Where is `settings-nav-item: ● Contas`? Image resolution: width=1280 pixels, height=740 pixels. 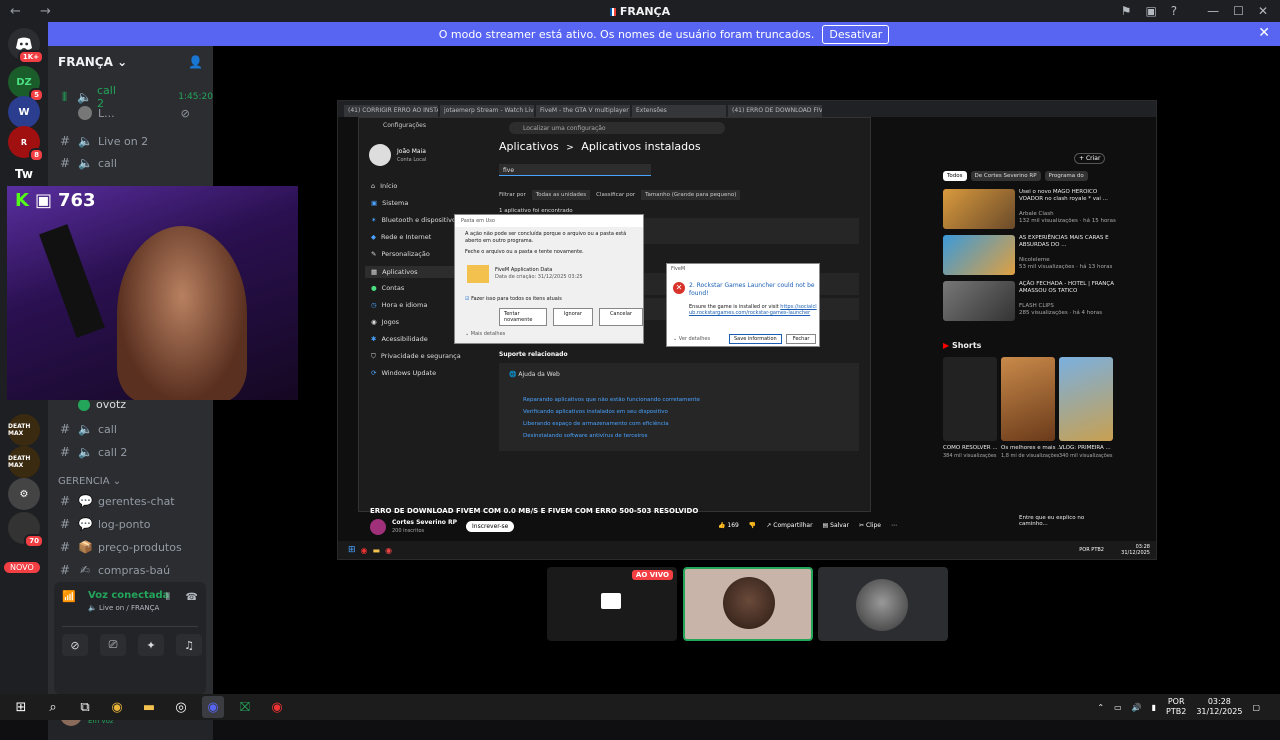
settings-nav-item: ● Contas is located at coordinates (387, 288).